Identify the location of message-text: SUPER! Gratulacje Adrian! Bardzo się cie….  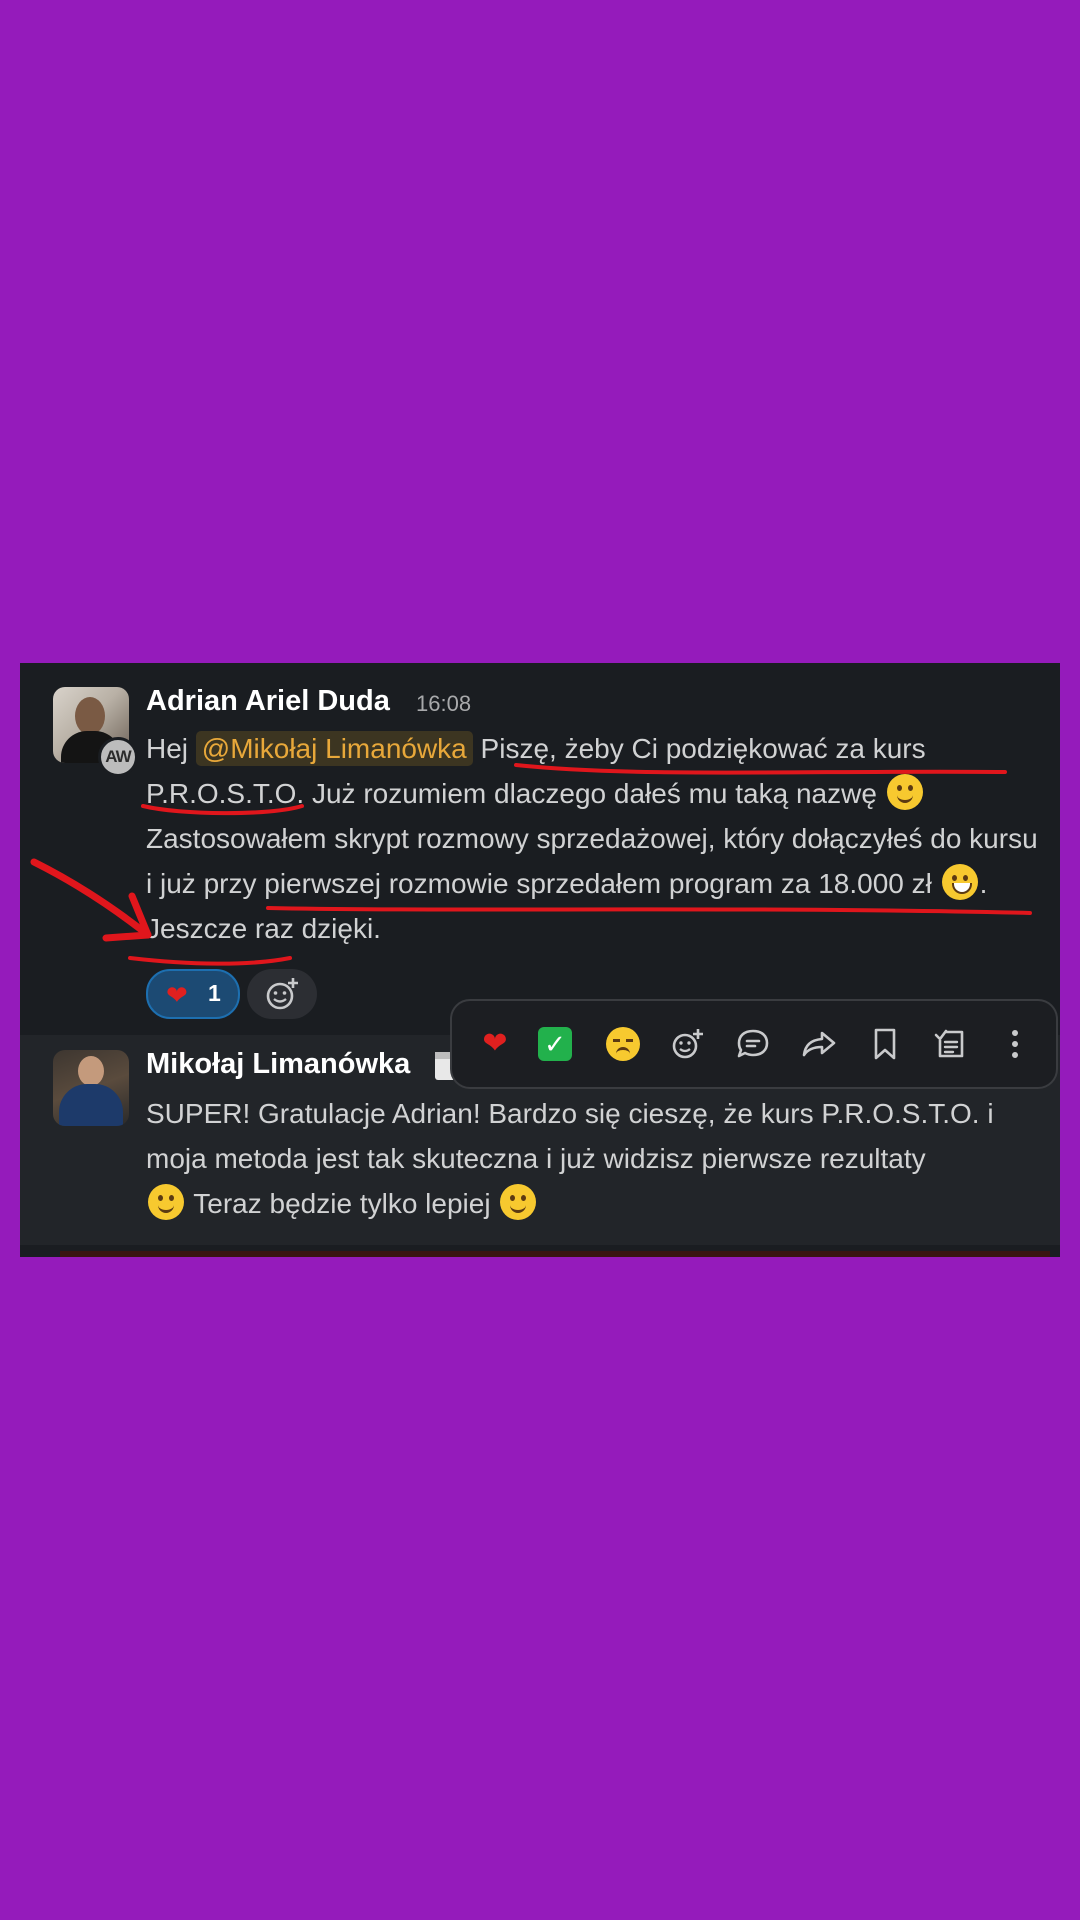
(596, 1158).